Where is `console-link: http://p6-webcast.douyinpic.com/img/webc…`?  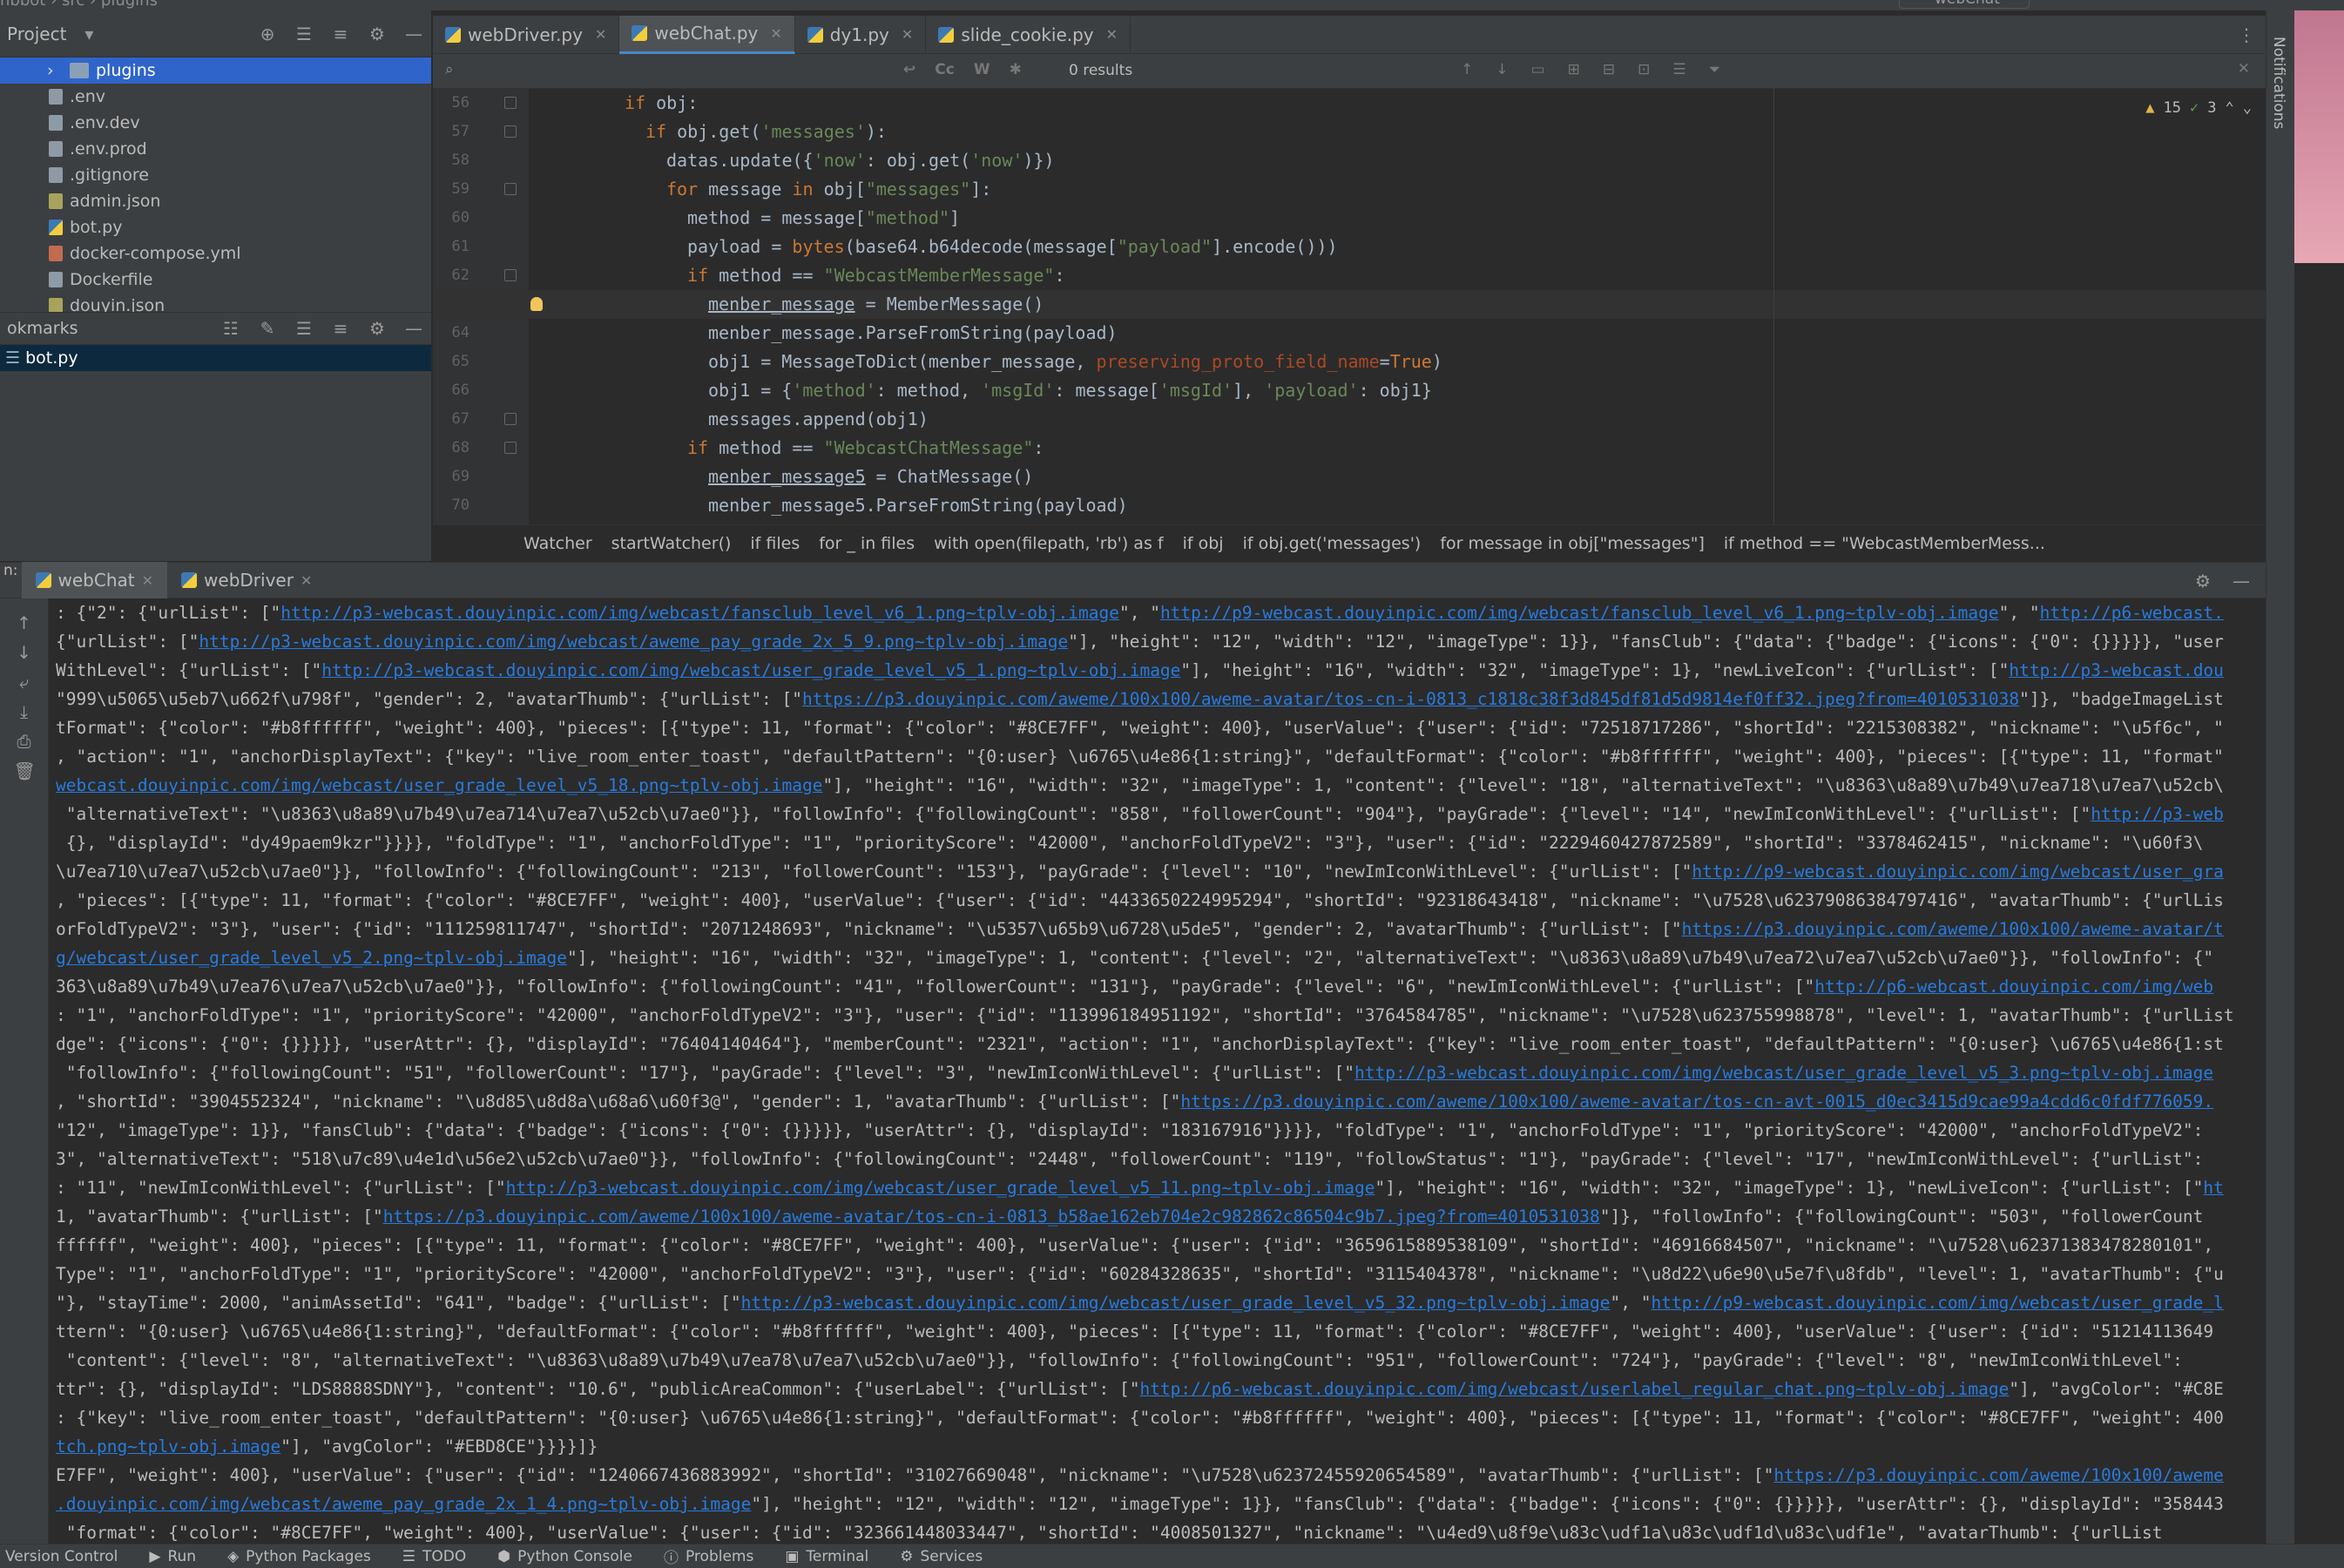
console-link: http://p6-webcast.douyinpic.com/img/webc… is located at coordinates (1574, 1389).